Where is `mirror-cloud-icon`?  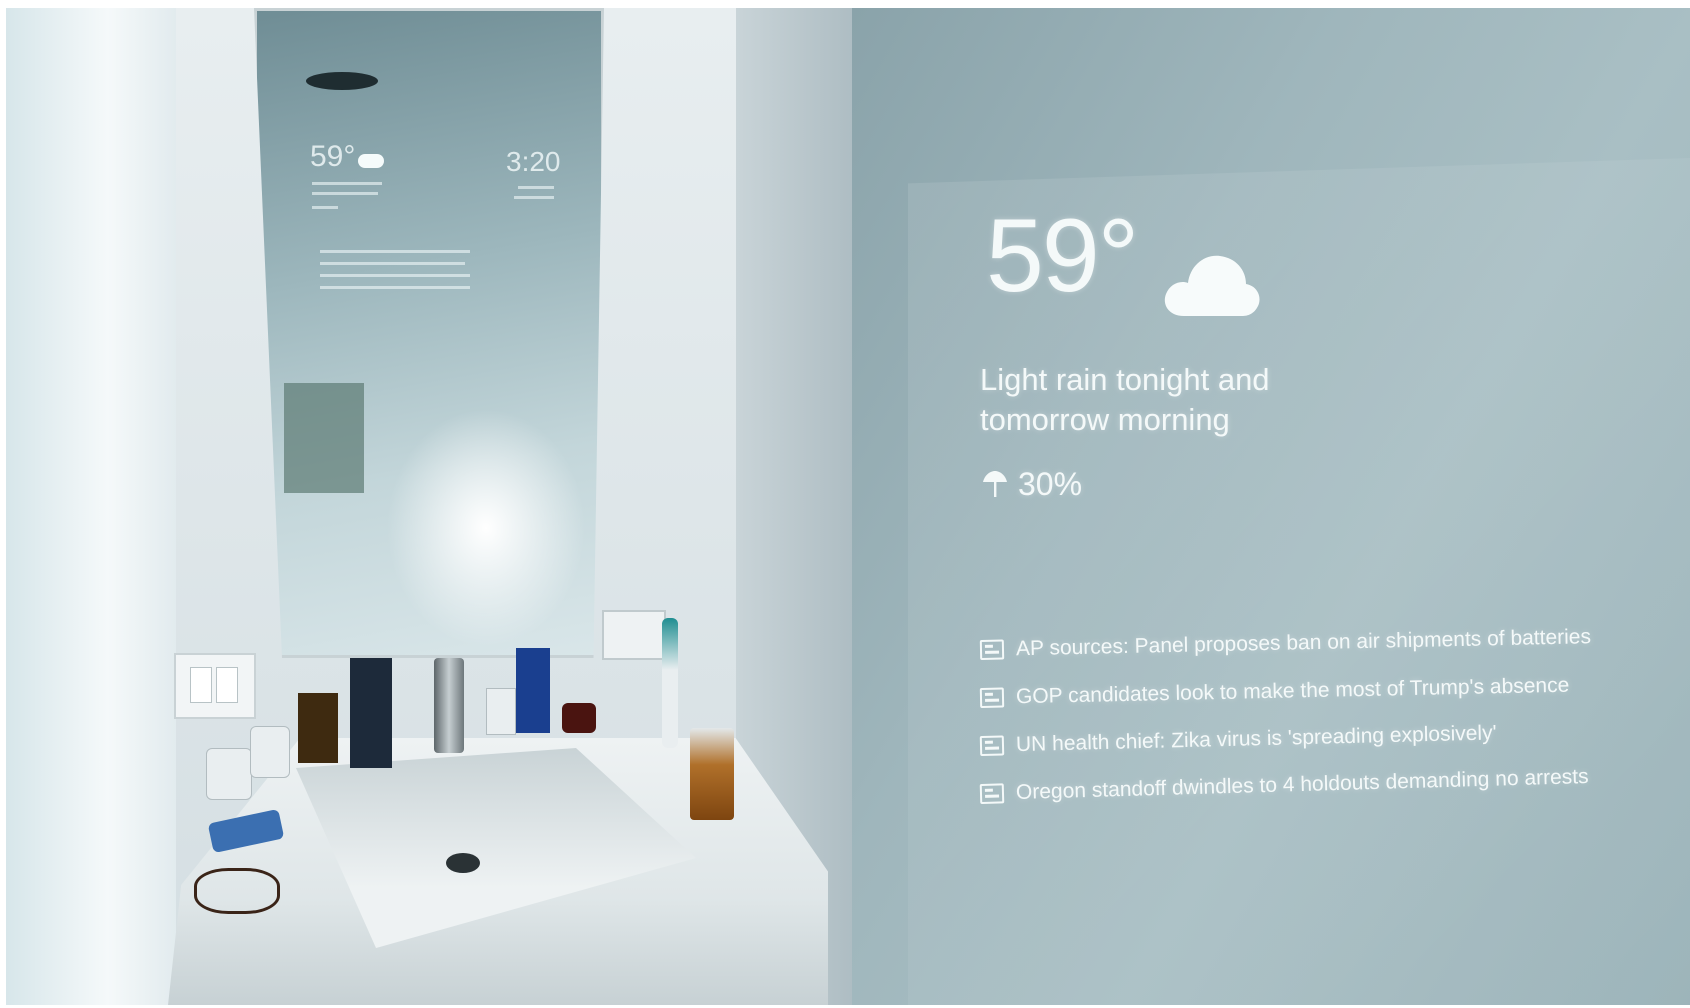 mirror-cloud-icon is located at coordinates (371, 161).